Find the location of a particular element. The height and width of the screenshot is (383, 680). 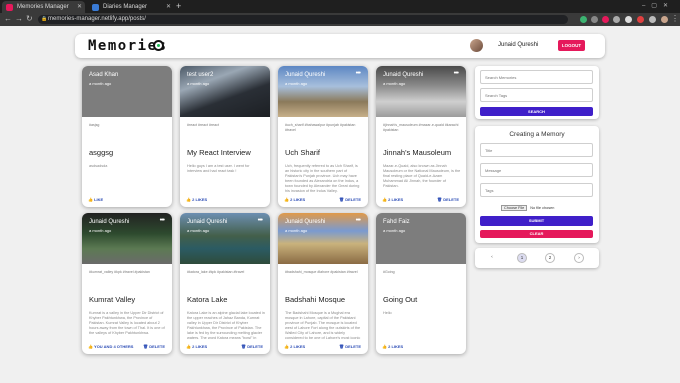

file-picker: Choose File No file chosen is located at coordinates (528, 208).